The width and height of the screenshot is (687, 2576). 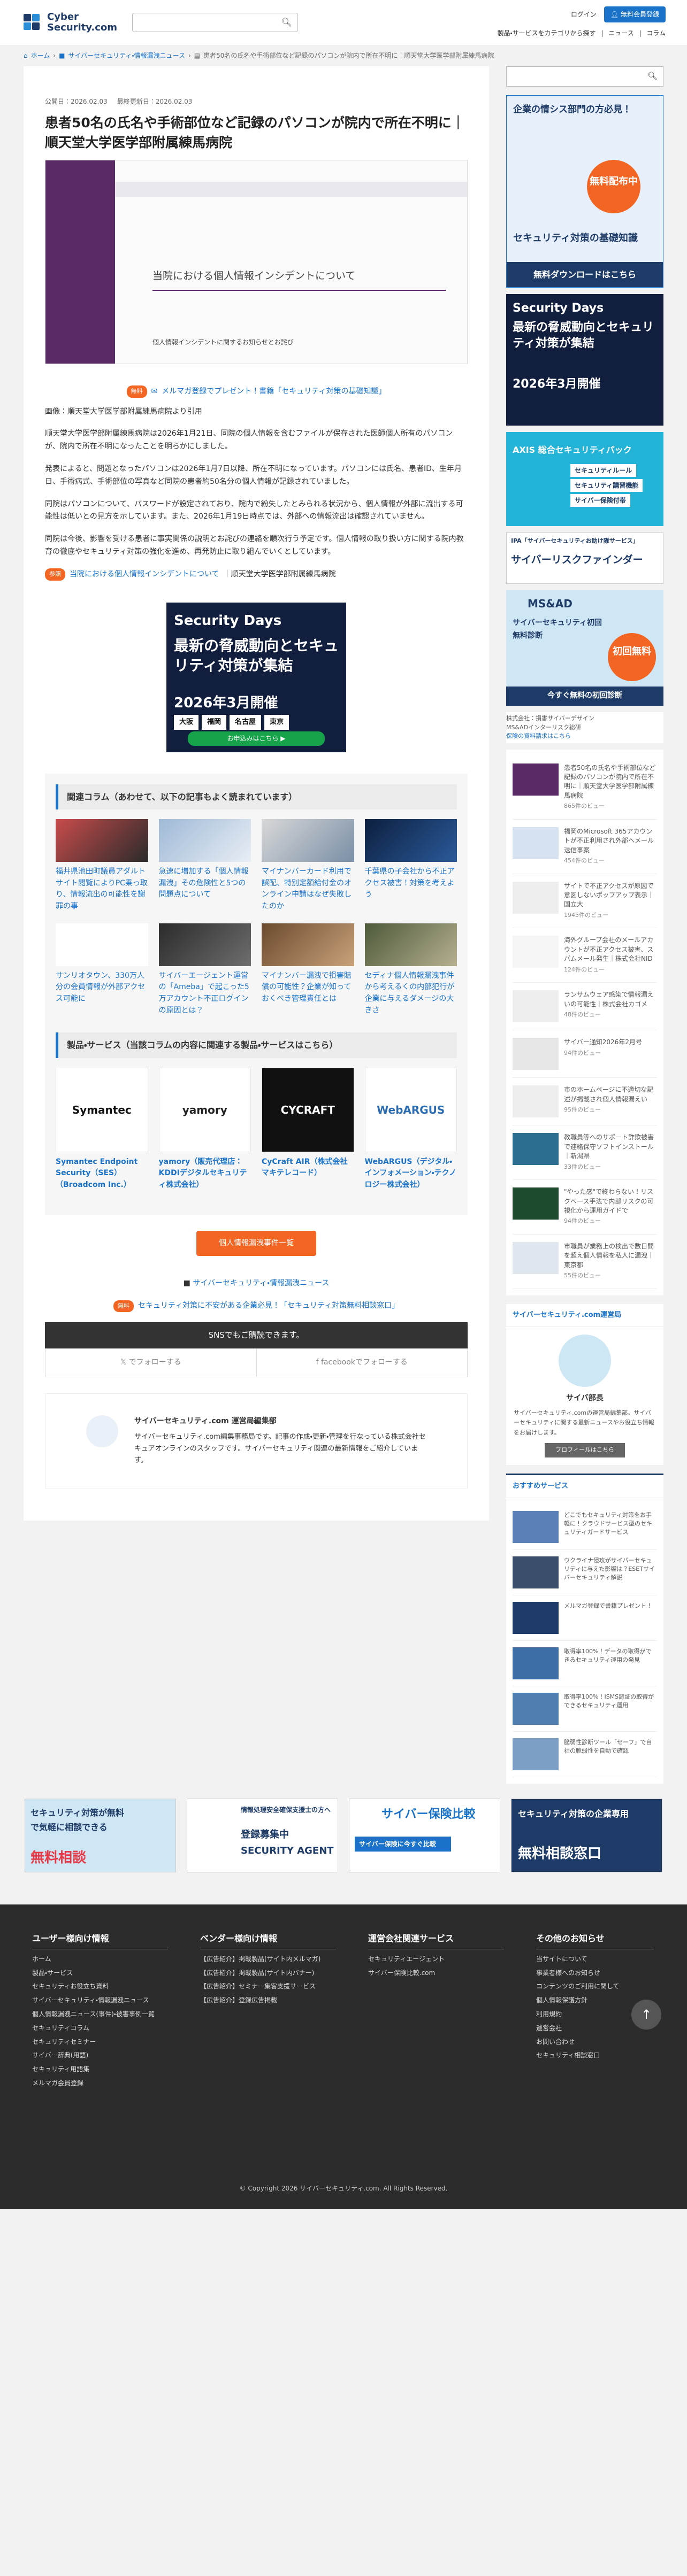 I want to click on column-card: 千葉県の子会社から不正アクセス被害！対策を考えよう, so click(x=410, y=866).